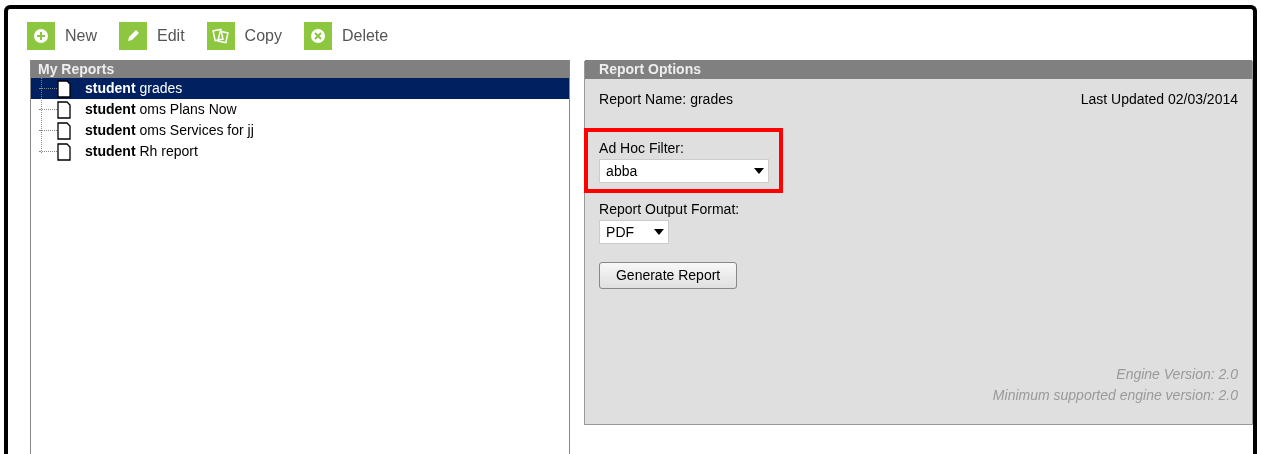  What do you see at coordinates (300, 130) in the screenshot?
I see `report-item: student oms Services for jj` at bounding box center [300, 130].